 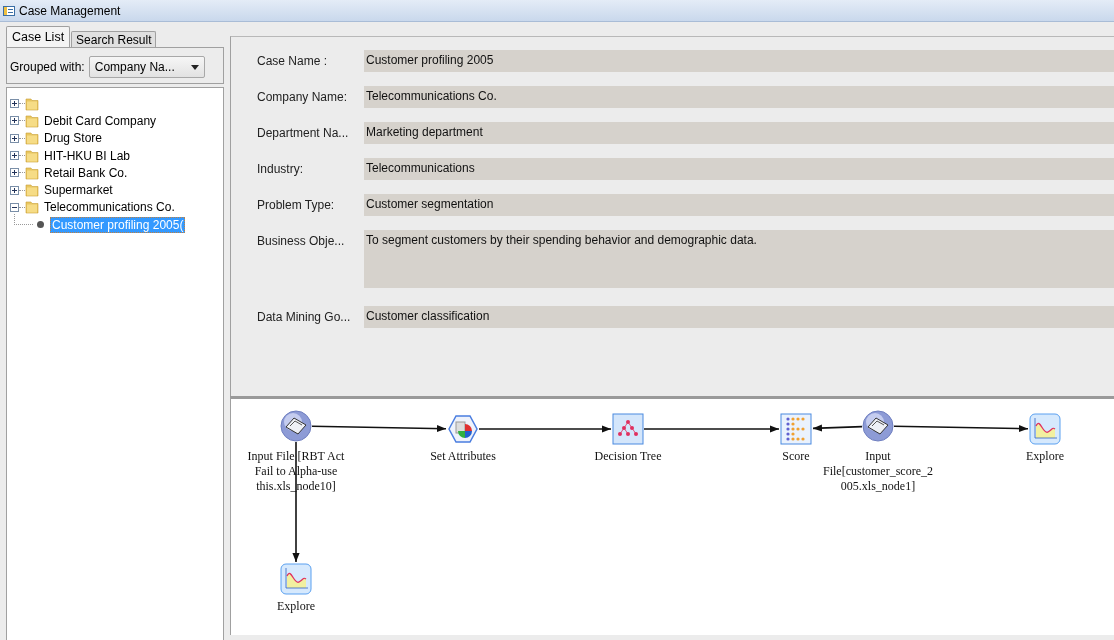 I want to click on field-label: Industry:, so click(x=281, y=169).